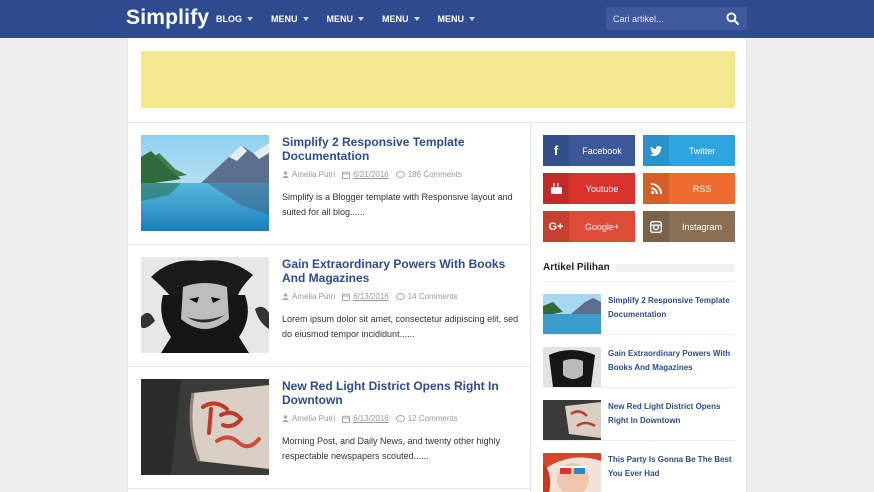 This screenshot has height=492, width=874. I want to click on facebook-icon: f, so click(556, 150).